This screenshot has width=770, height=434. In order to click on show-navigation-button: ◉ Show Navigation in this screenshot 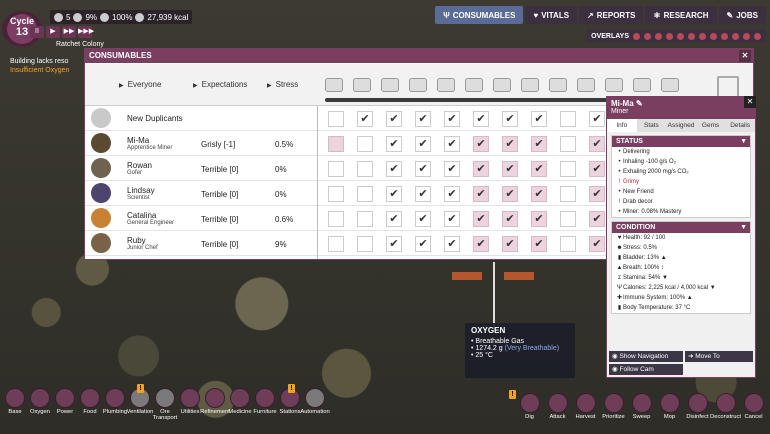, I will do `click(646, 356)`.